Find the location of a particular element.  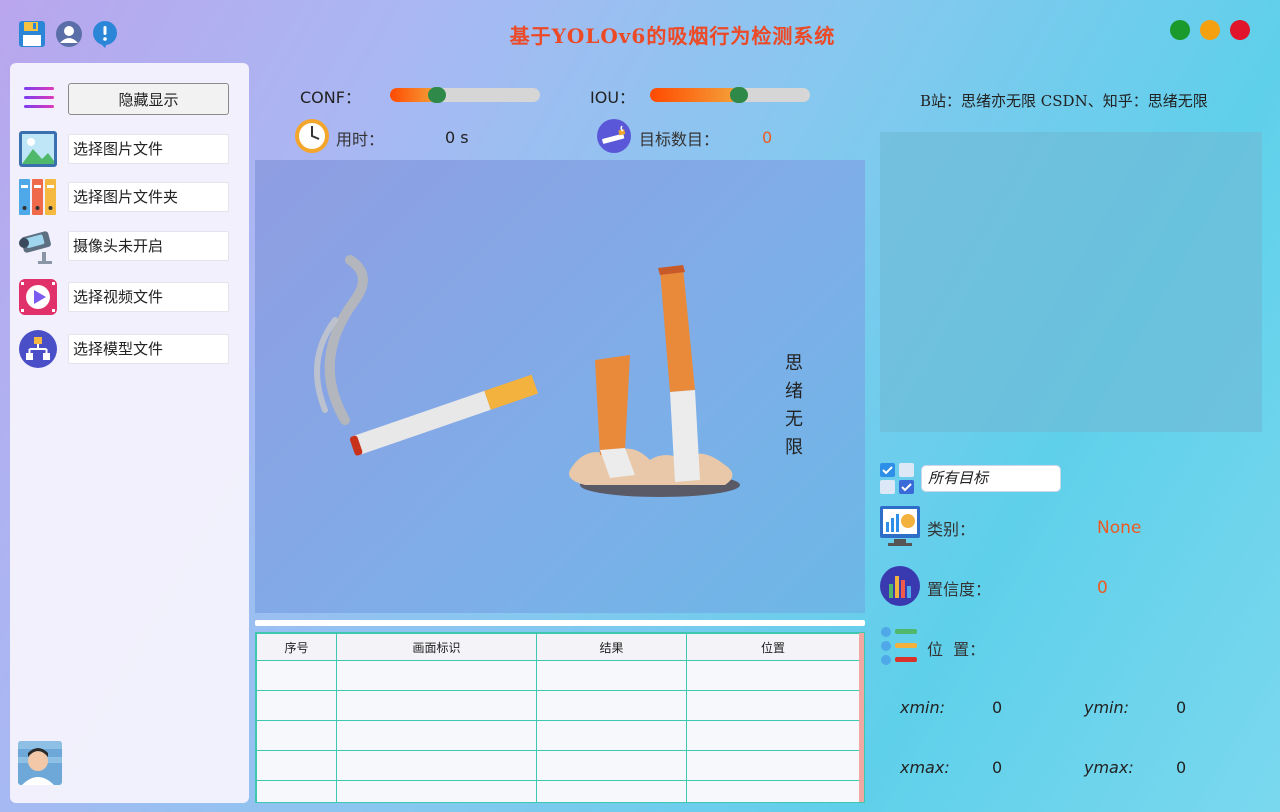

clock-icon is located at coordinates (312, 136).